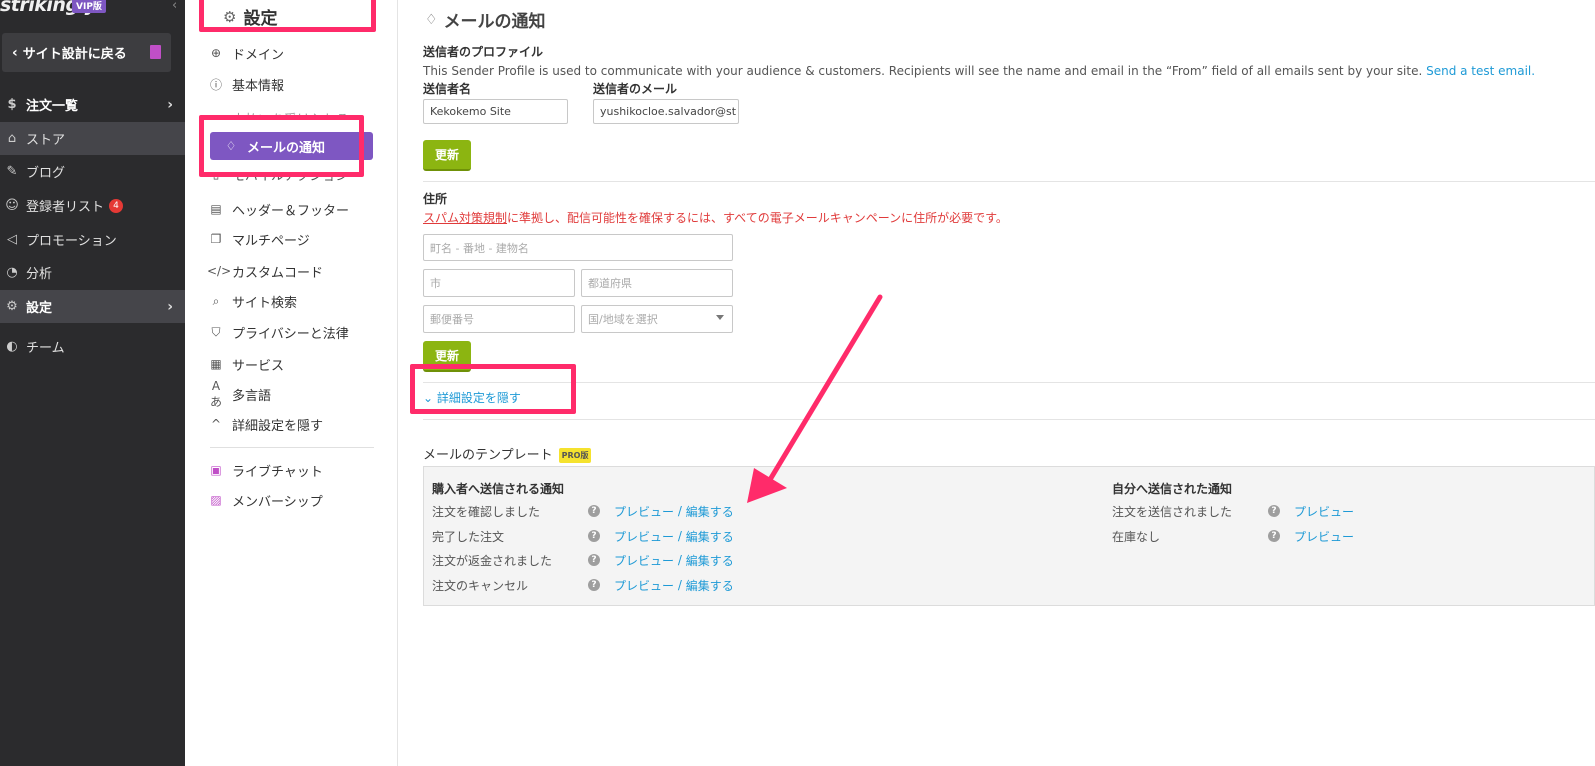  What do you see at coordinates (822, 392) in the screenshot?
I see `arrow-shaft` at bounding box center [822, 392].